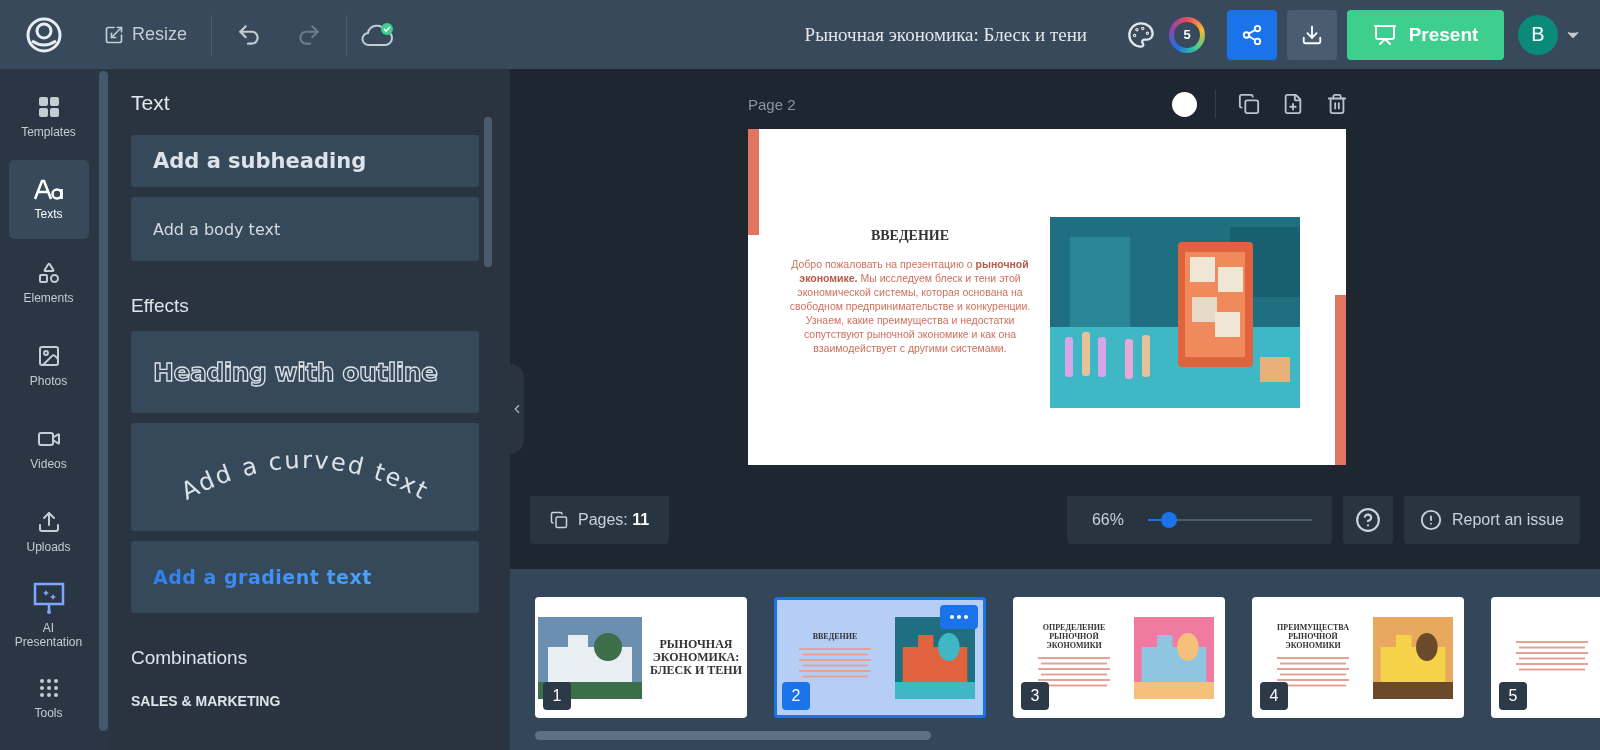 This screenshot has width=1600, height=750. Describe the element at coordinates (796, 696) in the screenshot. I see `page-number: 2` at that location.